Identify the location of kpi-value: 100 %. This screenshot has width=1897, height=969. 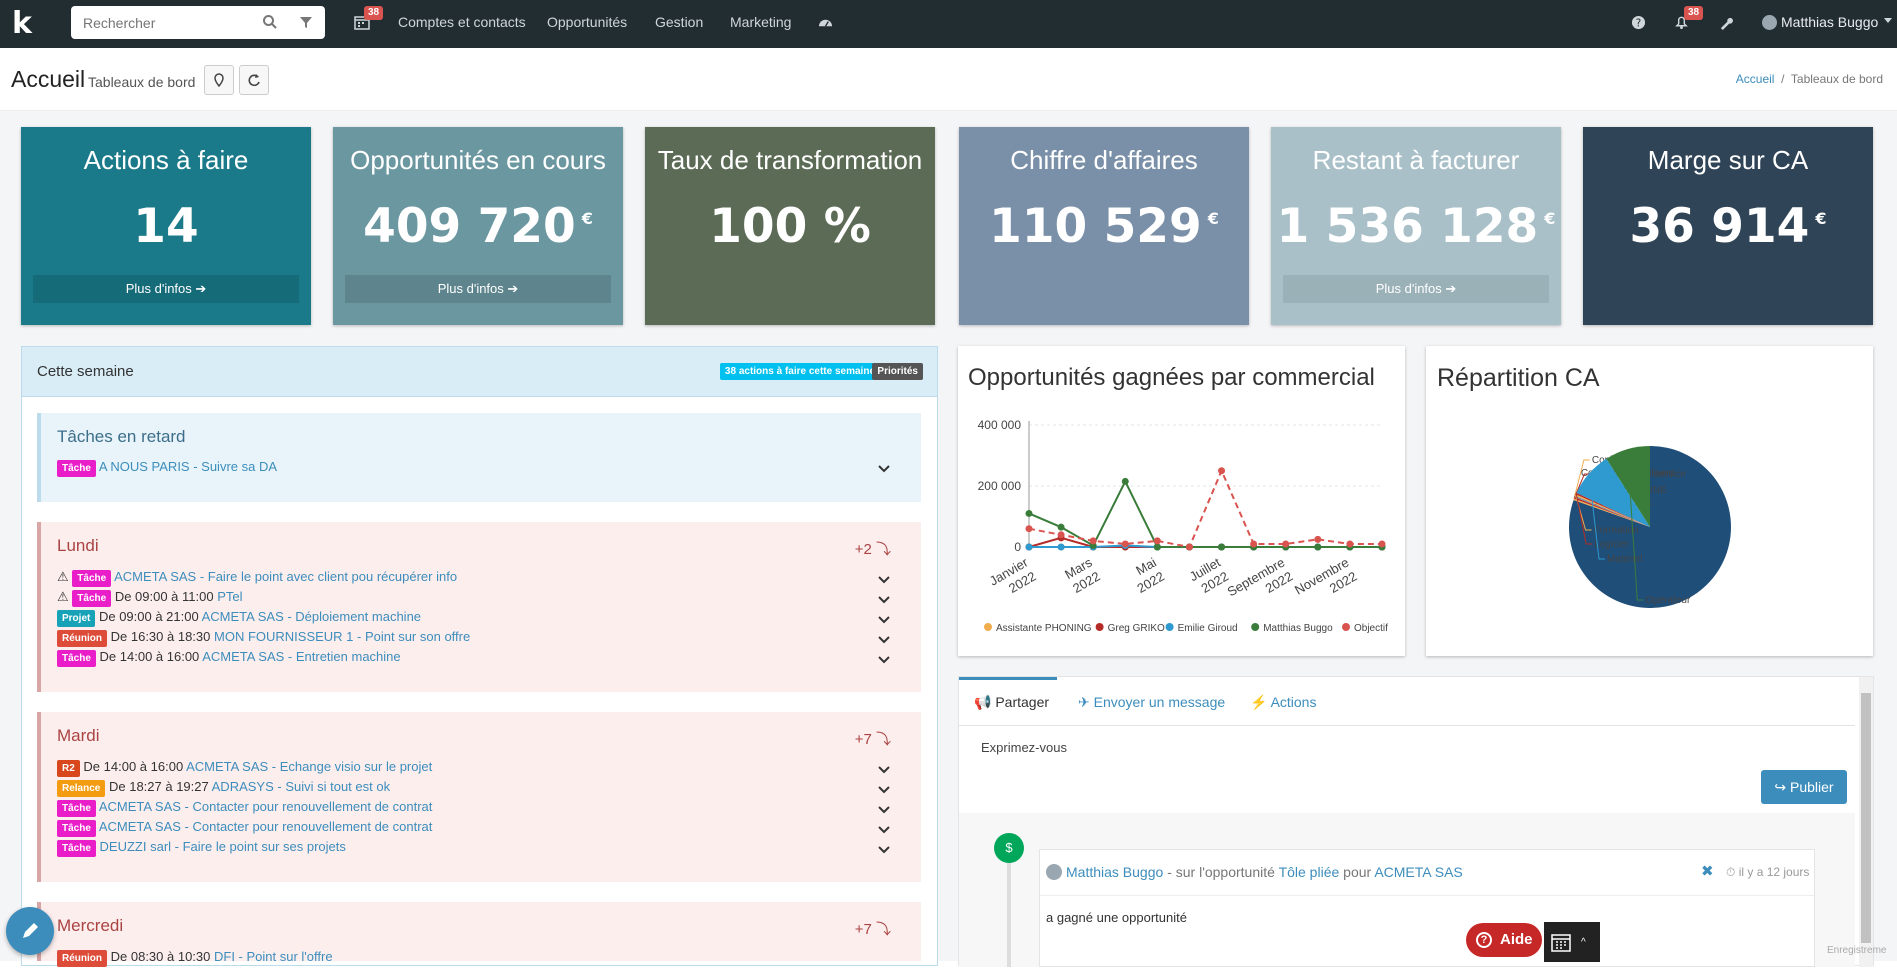
(790, 226).